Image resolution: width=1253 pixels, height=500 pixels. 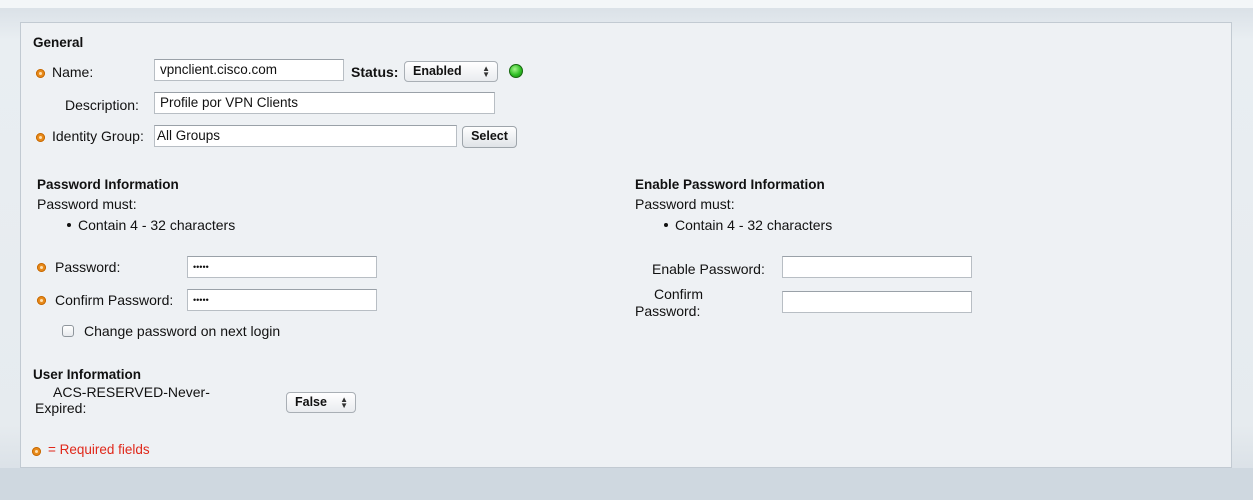 I want to click on password-info-title: Password Information, so click(x=108, y=184).